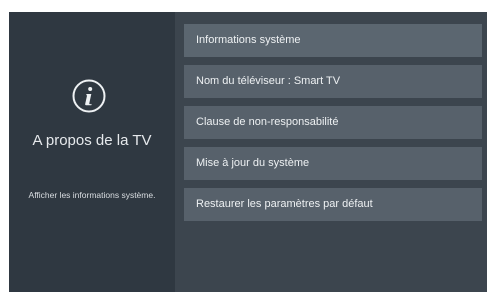 This screenshot has height=292, width=487. Describe the element at coordinates (333, 40) in the screenshot. I see `menu-item-system-info: Informations système` at that location.